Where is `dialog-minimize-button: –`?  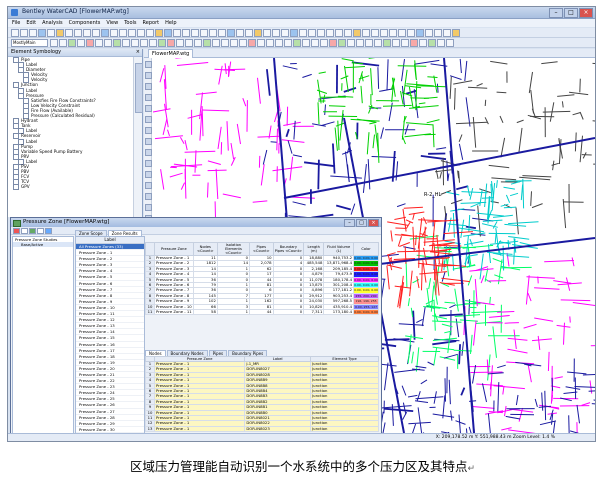
dialog-minimize-button: – is located at coordinates (349, 223).